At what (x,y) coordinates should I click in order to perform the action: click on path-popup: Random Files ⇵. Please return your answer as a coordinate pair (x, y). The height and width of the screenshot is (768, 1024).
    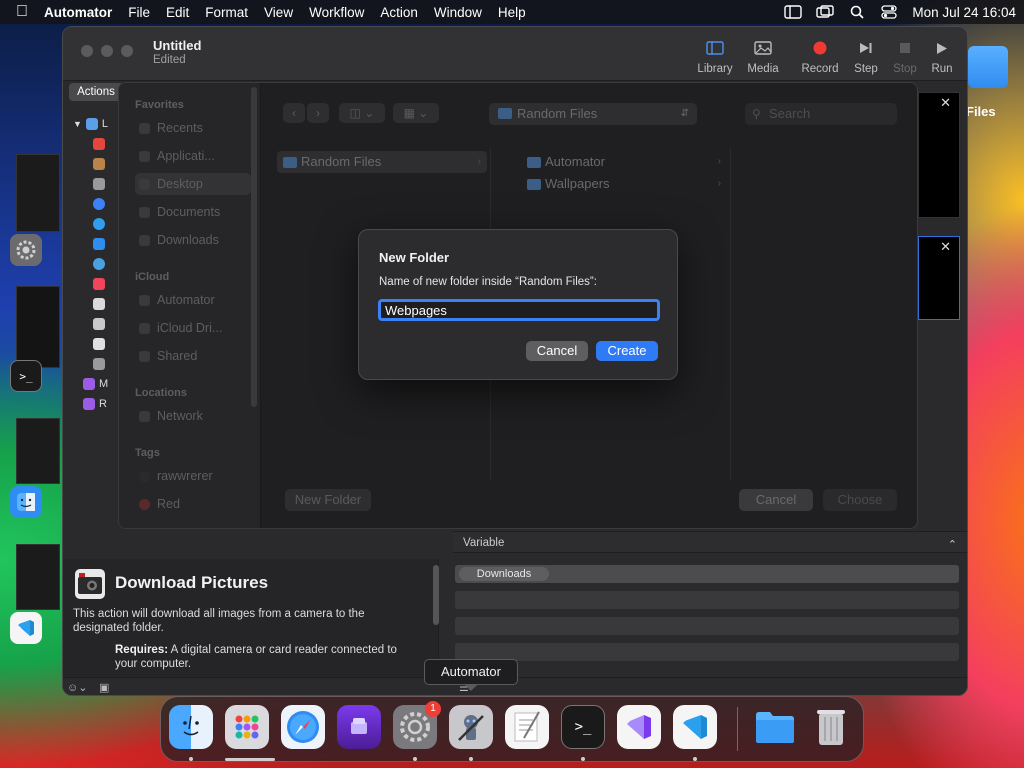
    Looking at the image, I should click on (593, 114).